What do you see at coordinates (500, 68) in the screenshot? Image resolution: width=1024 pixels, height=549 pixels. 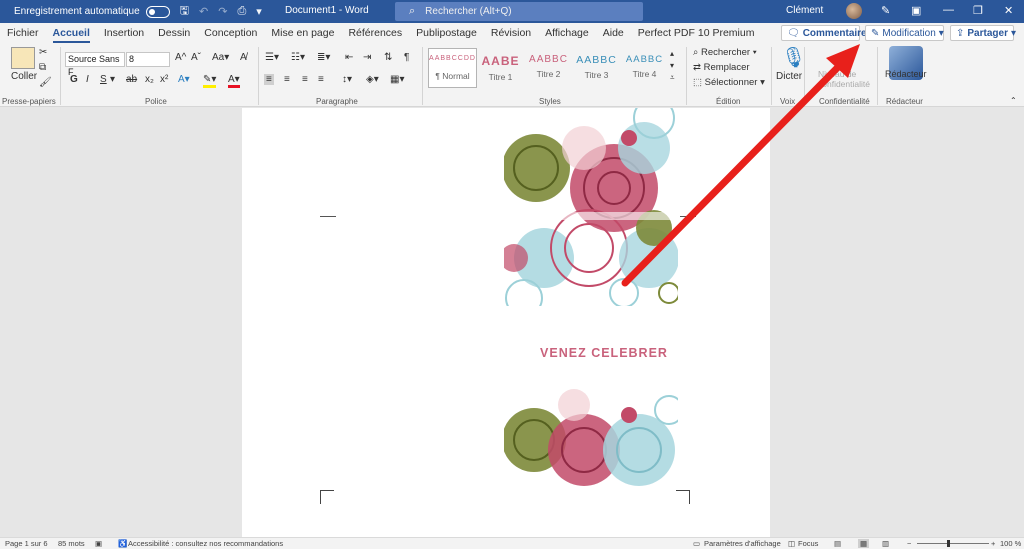 I see `style-titre-1: AABE Titre 1` at bounding box center [500, 68].